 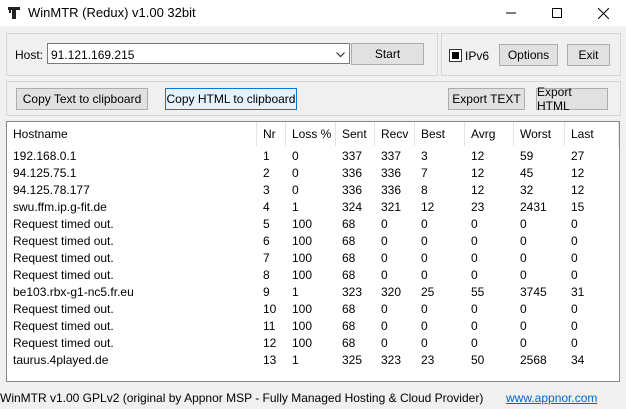 What do you see at coordinates (489, 134) in the screenshot?
I see `column-header-avrg: Avrg` at bounding box center [489, 134].